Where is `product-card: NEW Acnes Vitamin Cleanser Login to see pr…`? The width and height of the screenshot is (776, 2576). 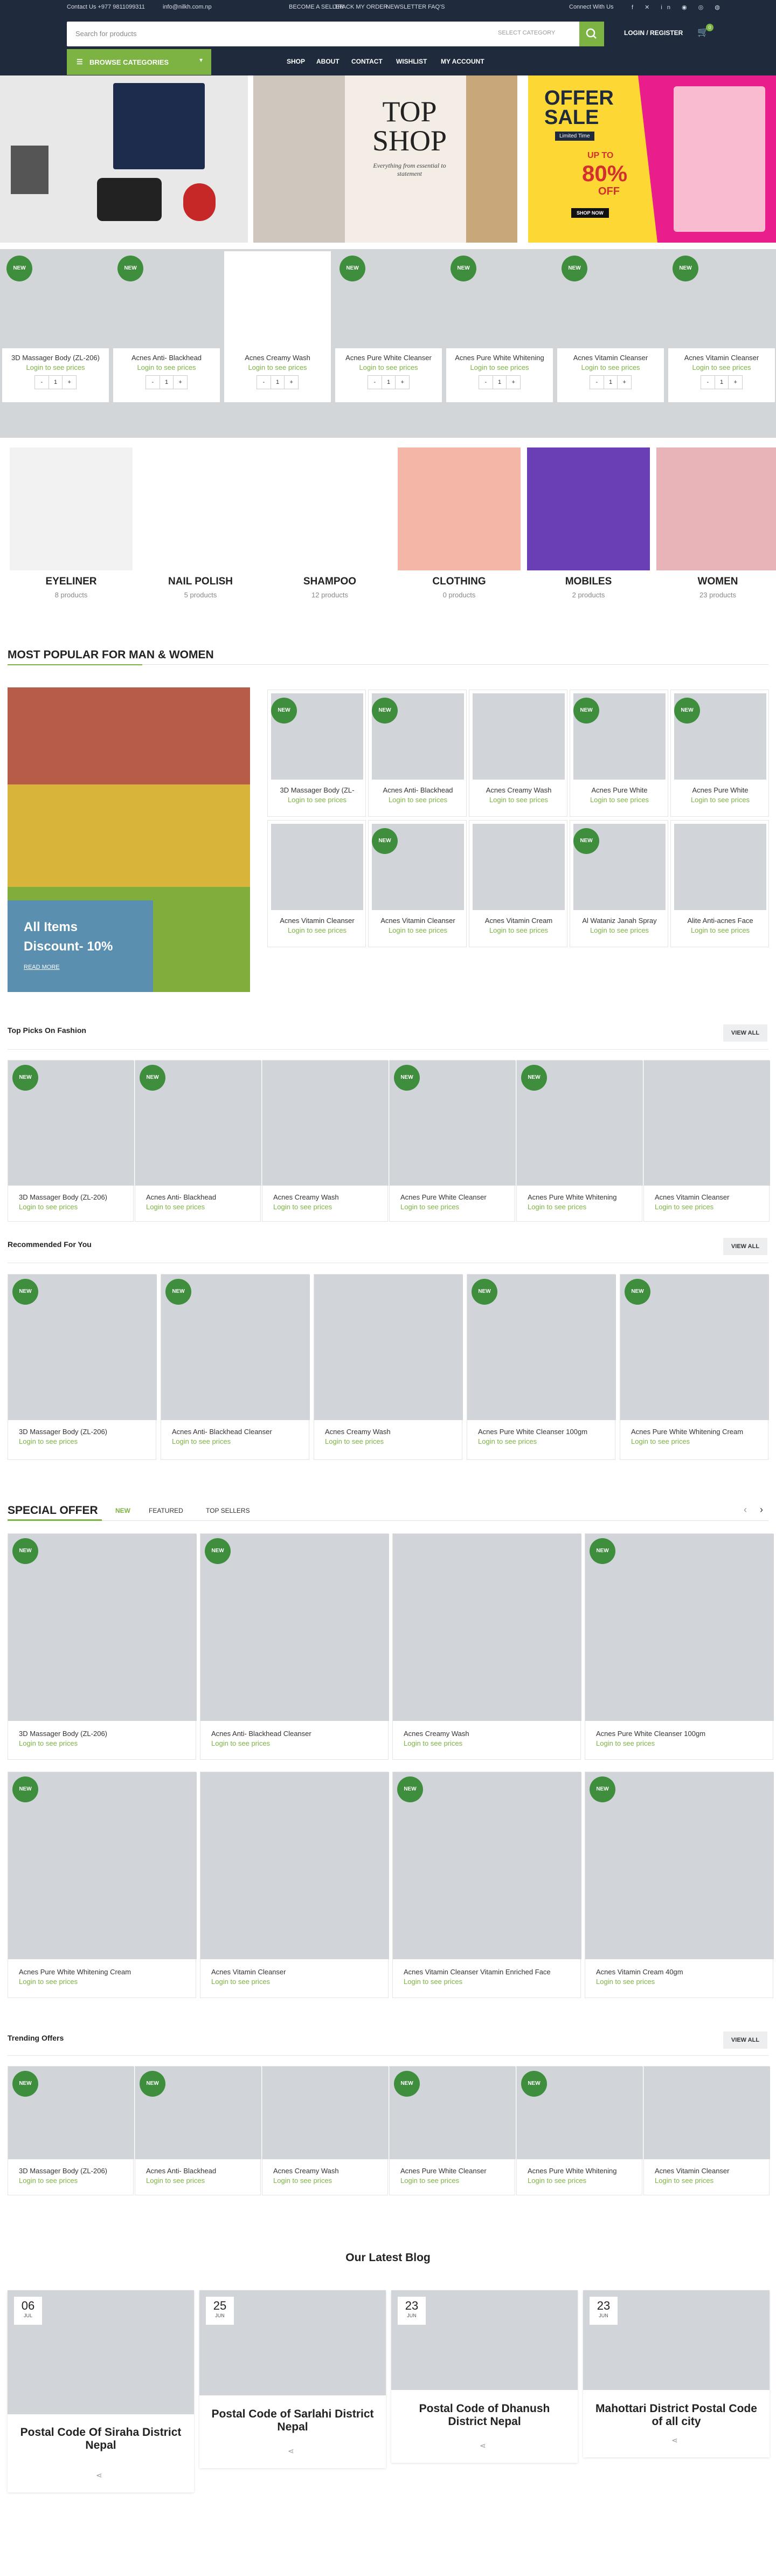
product-card: NEW Acnes Vitamin Cleanser Login to see pr… is located at coordinates (417, 883).